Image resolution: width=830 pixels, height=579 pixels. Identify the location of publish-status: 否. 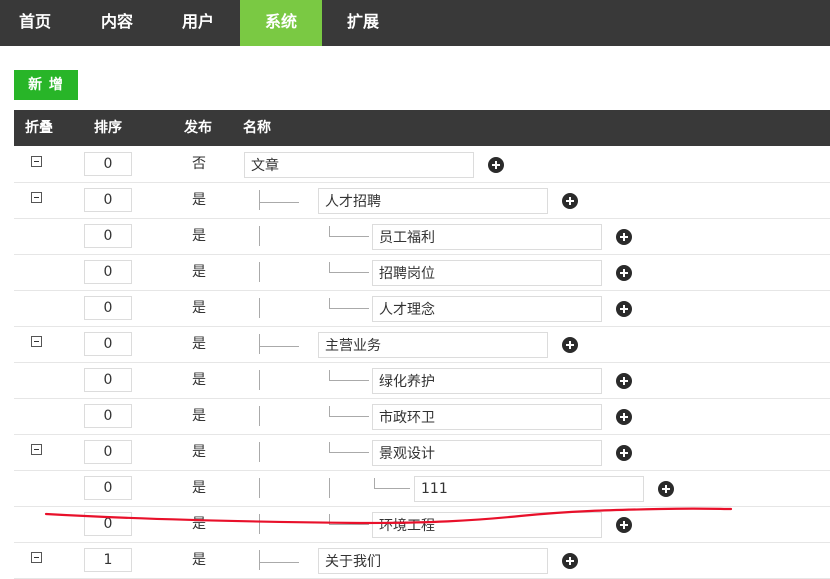
(199, 164).